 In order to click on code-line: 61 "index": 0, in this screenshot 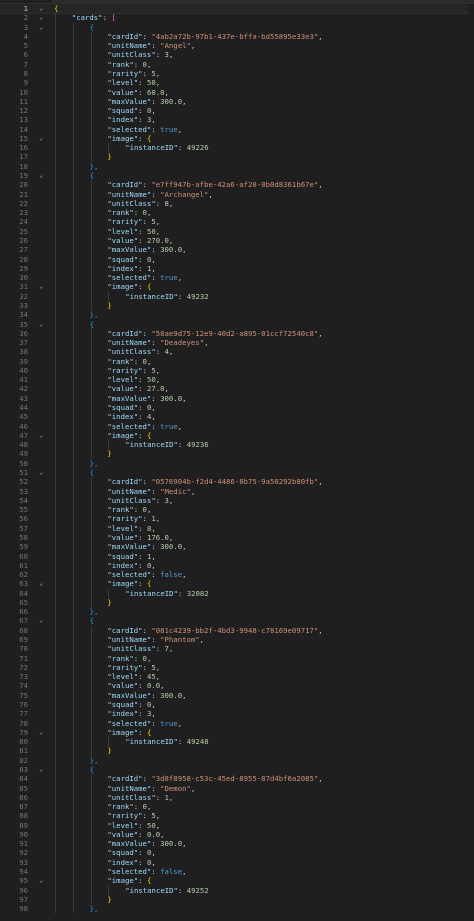, I will do `click(237, 565)`.